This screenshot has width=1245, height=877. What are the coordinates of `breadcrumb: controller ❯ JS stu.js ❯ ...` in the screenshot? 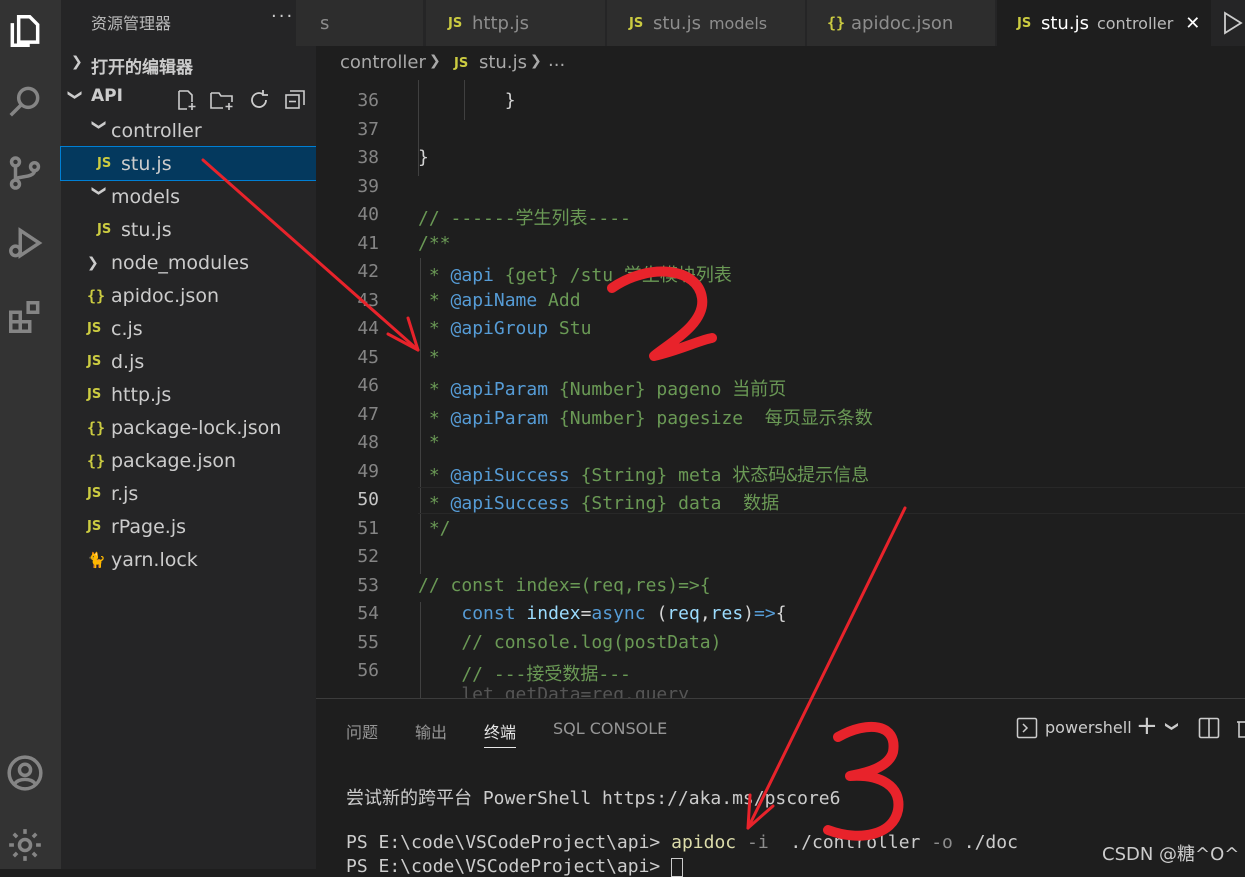 It's located at (780, 63).